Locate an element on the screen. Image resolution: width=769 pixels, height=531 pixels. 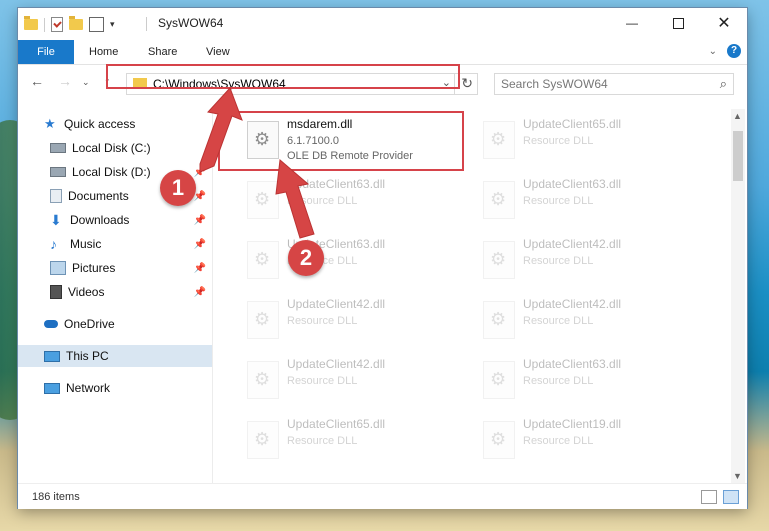
sidebar-item-label: Music is located at coordinates (86, 244).